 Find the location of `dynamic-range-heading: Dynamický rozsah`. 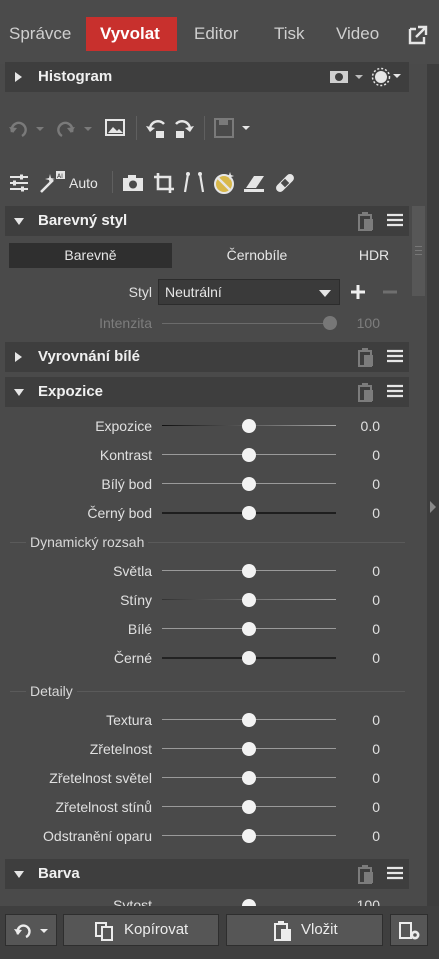

dynamic-range-heading: Dynamický rozsah is located at coordinates (87, 542).